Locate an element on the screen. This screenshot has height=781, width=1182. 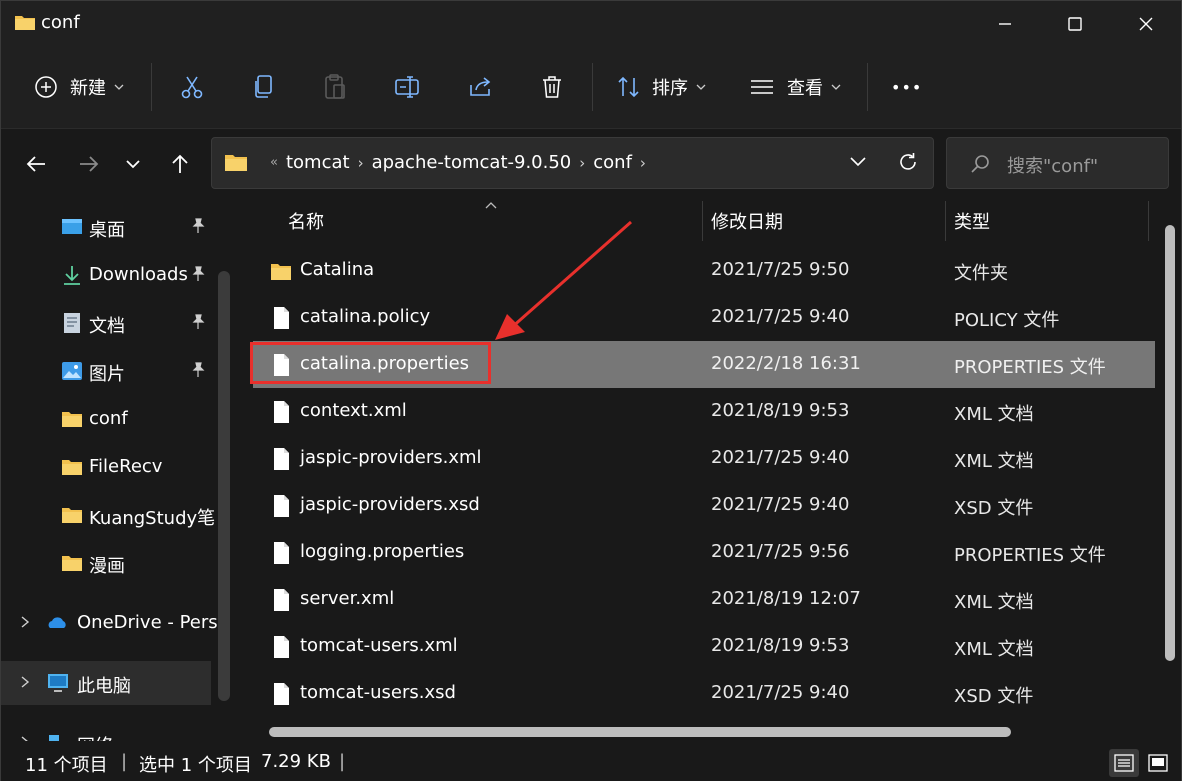
file-type: POLICY 文件 is located at coordinates (1007, 320).